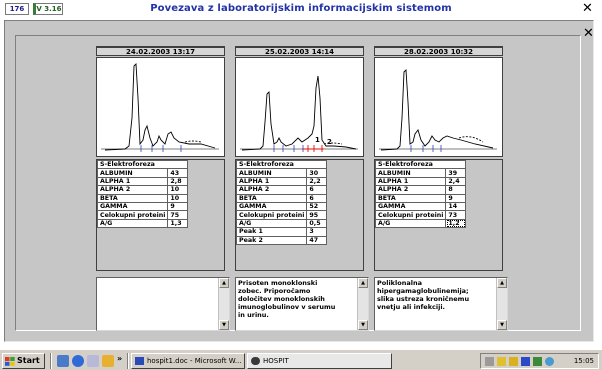 This screenshot has height=370, width=602. What do you see at coordinates (281, 173) in the screenshot?
I see `table-row: ALBUMIN 30` at bounding box center [281, 173].